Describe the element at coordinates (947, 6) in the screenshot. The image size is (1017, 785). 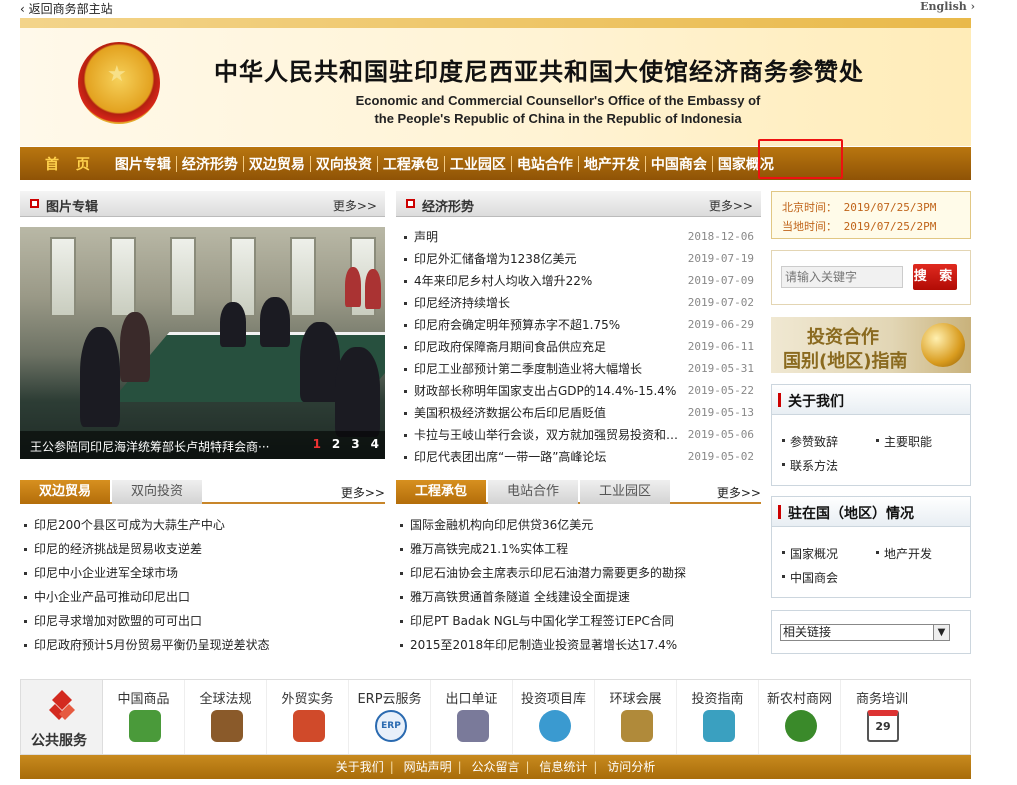
I see `english-link: English ›` at that location.